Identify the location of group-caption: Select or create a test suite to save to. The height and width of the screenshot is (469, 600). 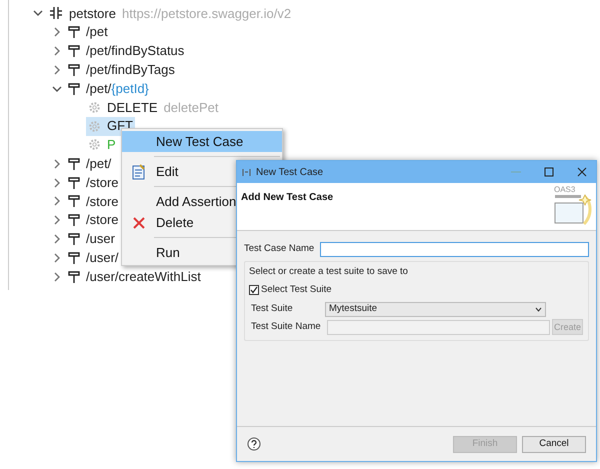
(329, 272).